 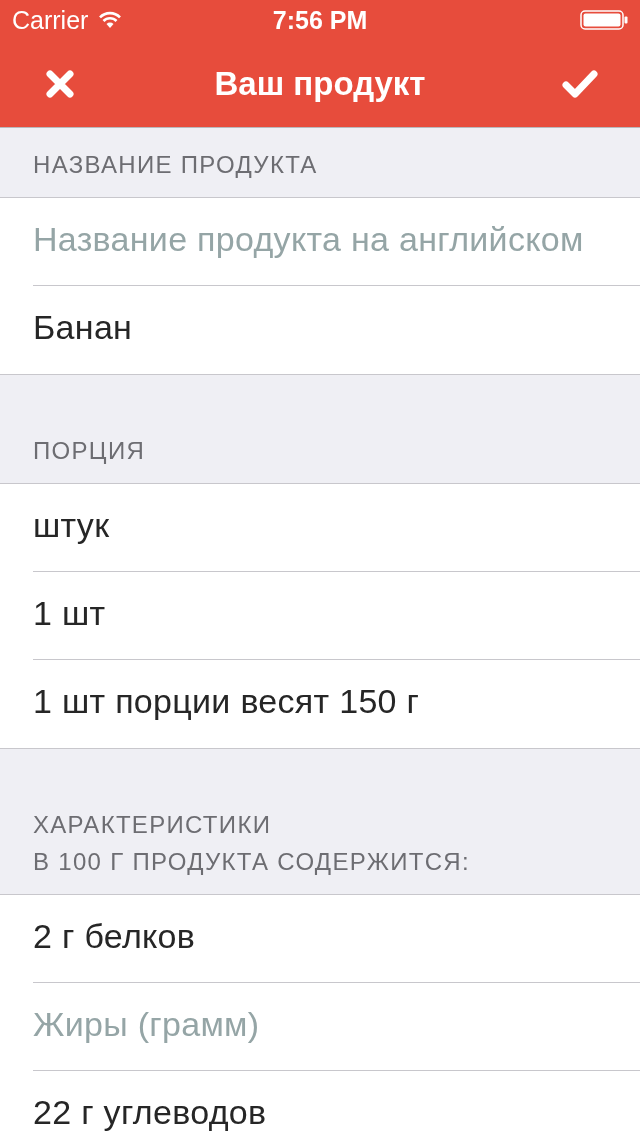 What do you see at coordinates (320, 330) in the screenshot?
I see `text-field: Банан` at bounding box center [320, 330].